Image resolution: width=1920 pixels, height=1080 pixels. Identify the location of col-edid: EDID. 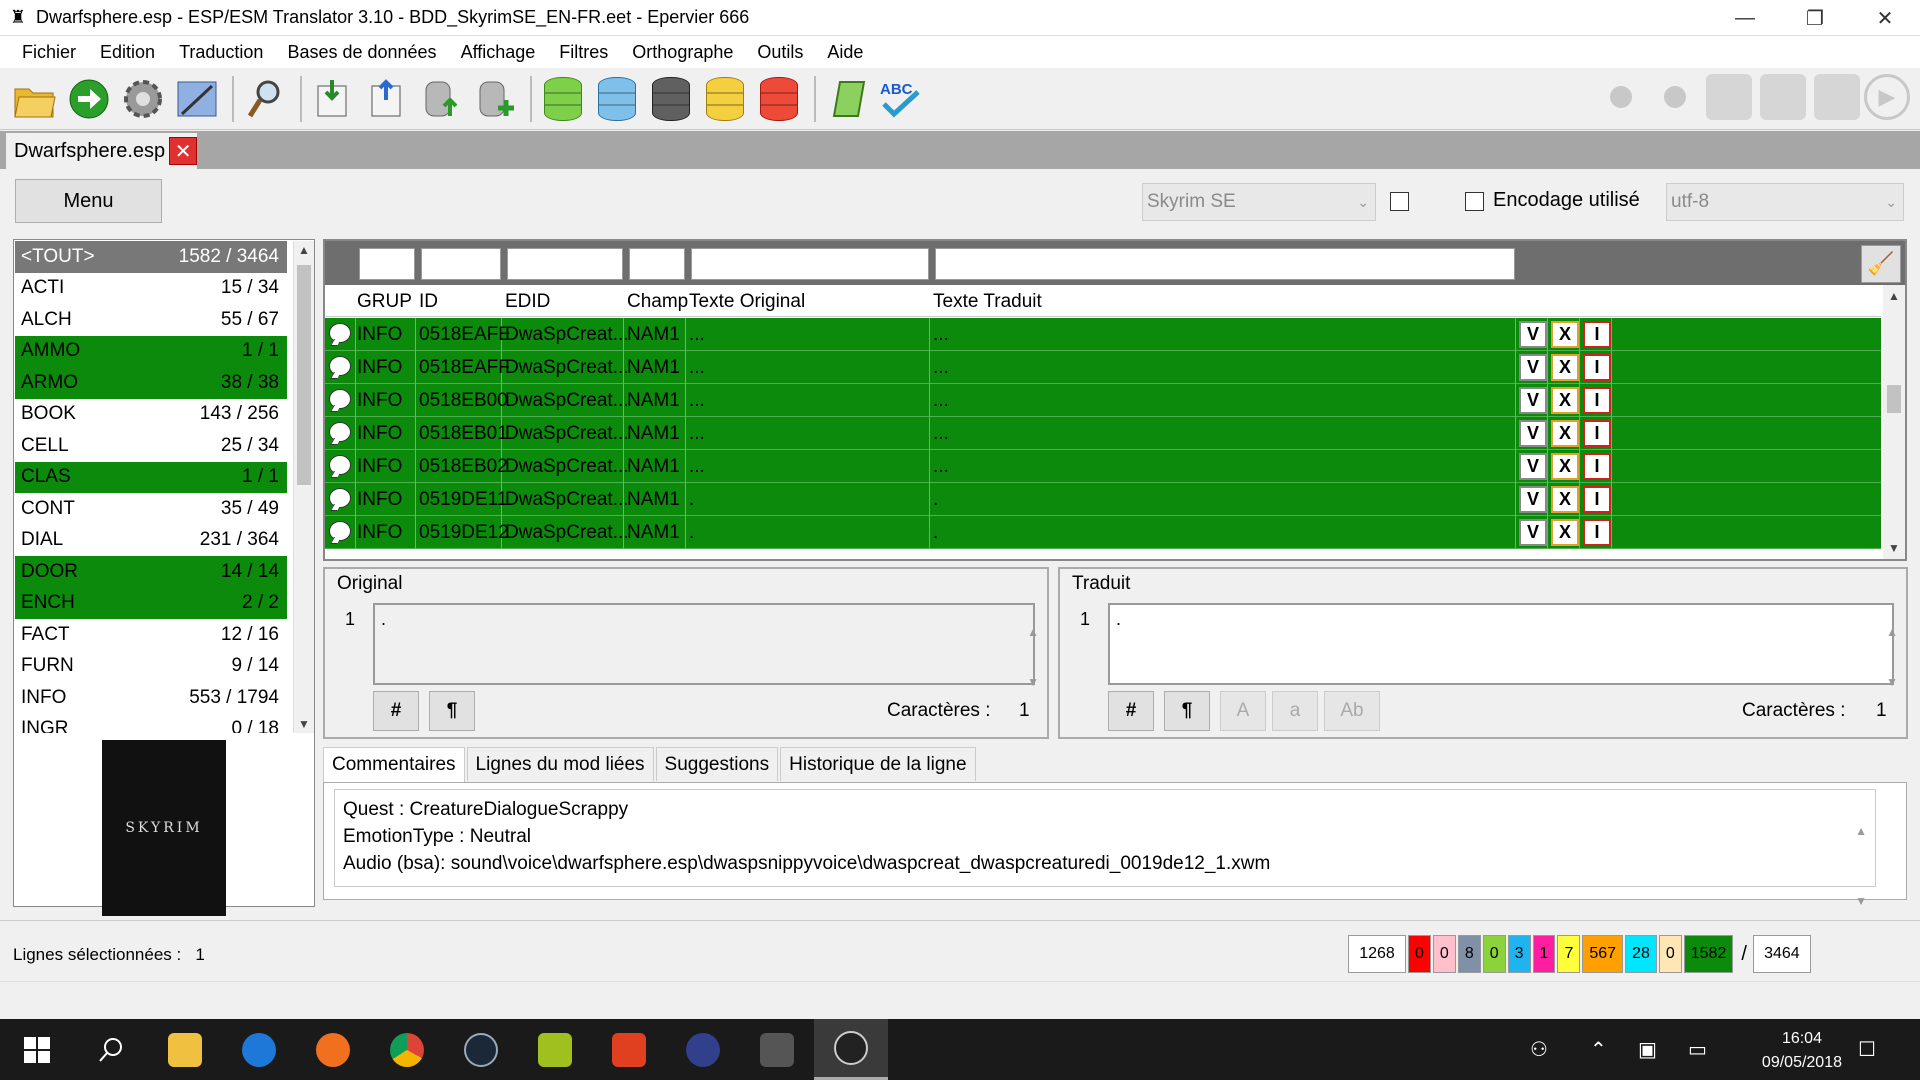
(527, 302).